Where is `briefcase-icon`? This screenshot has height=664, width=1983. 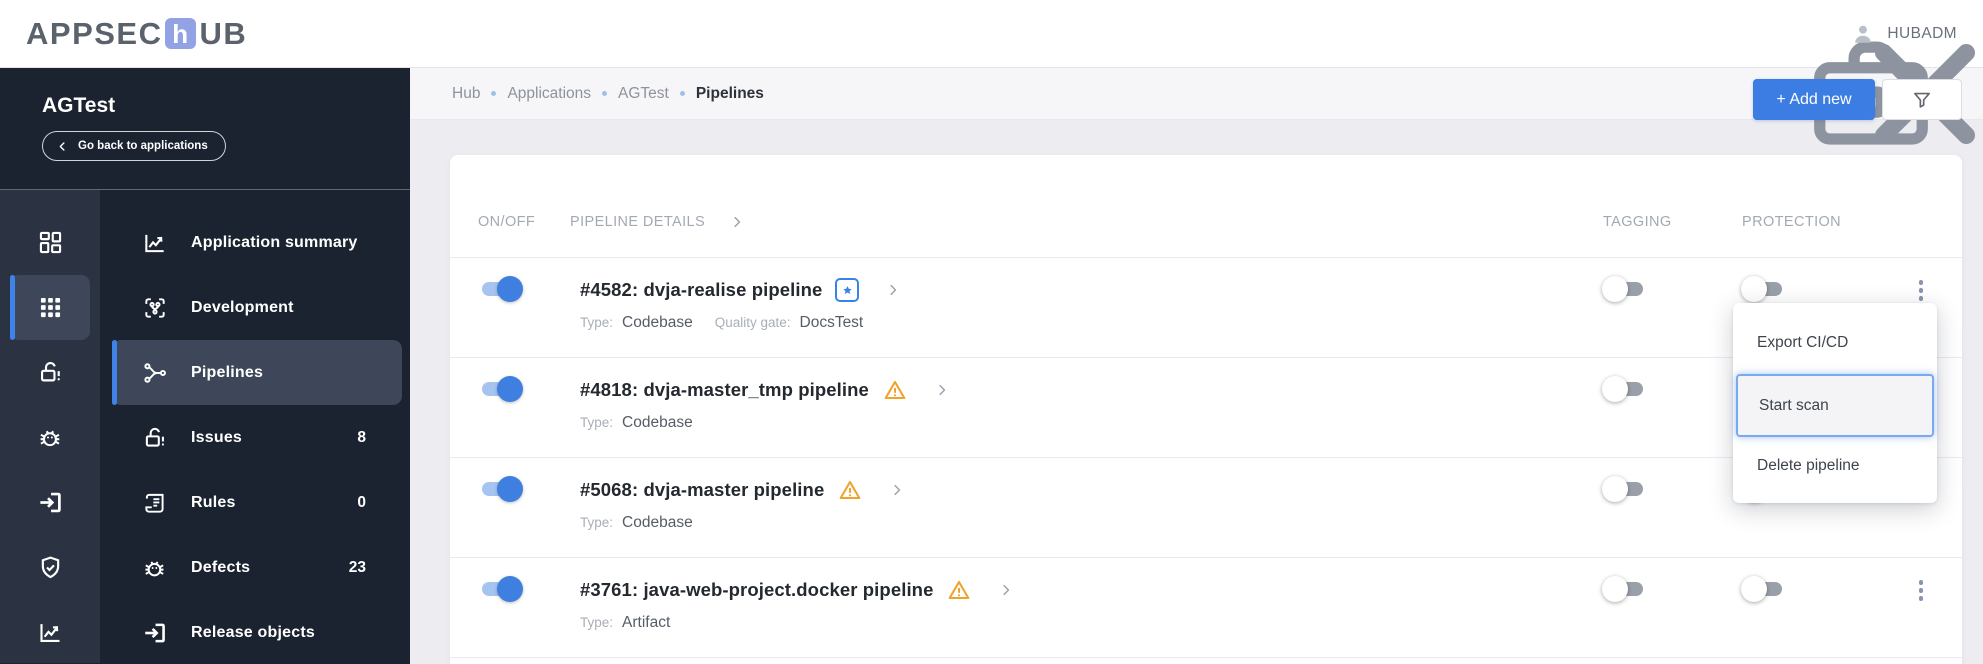
briefcase-icon is located at coordinates (1736, 34).